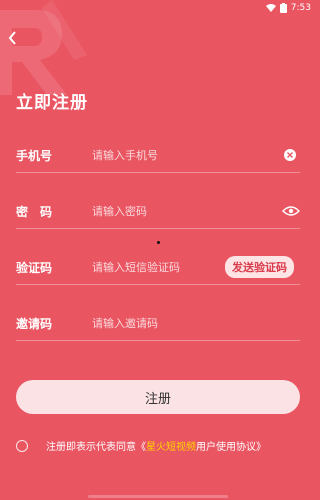  I want to click on agreement-prefix: 注册即表示代表同意《, so click(96, 447).